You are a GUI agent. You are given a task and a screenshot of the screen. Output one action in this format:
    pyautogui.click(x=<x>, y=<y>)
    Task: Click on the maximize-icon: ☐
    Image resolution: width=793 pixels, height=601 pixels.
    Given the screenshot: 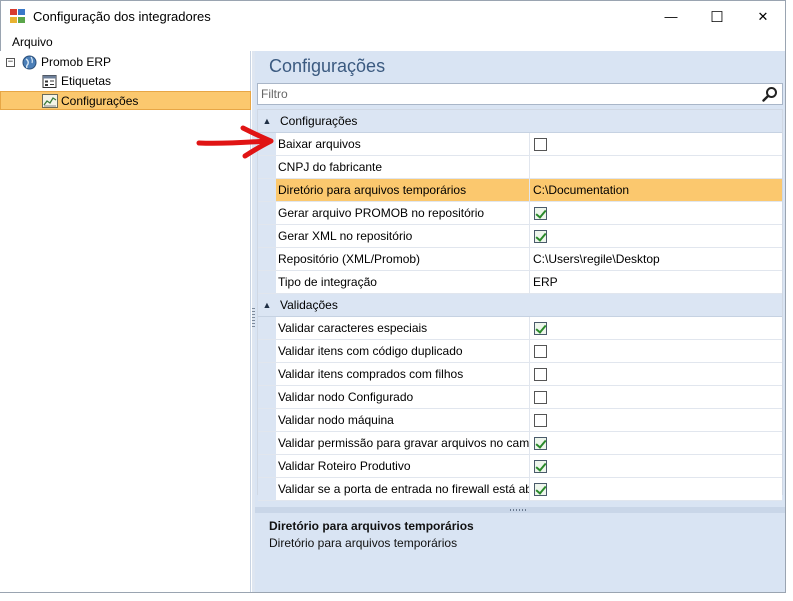 What is the action you would take?
    pyautogui.click(x=717, y=17)
    